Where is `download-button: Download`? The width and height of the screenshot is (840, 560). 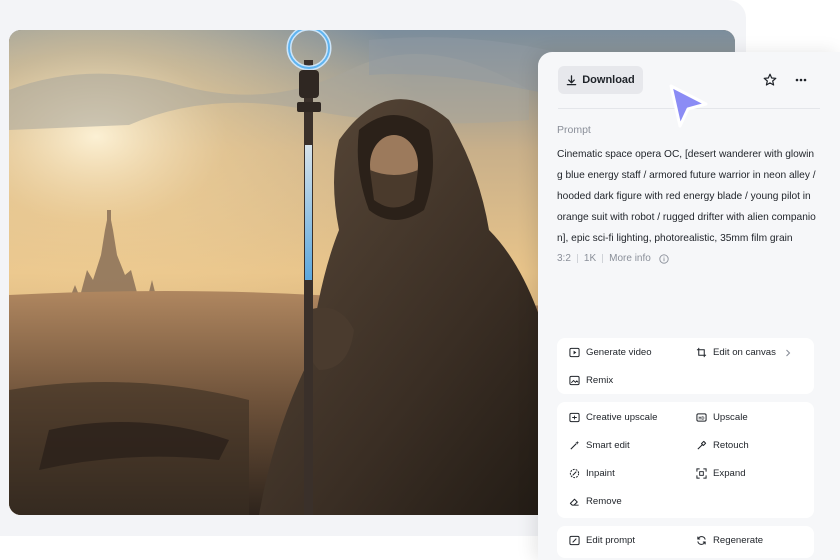
download-button: Download is located at coordinates (600, 80).